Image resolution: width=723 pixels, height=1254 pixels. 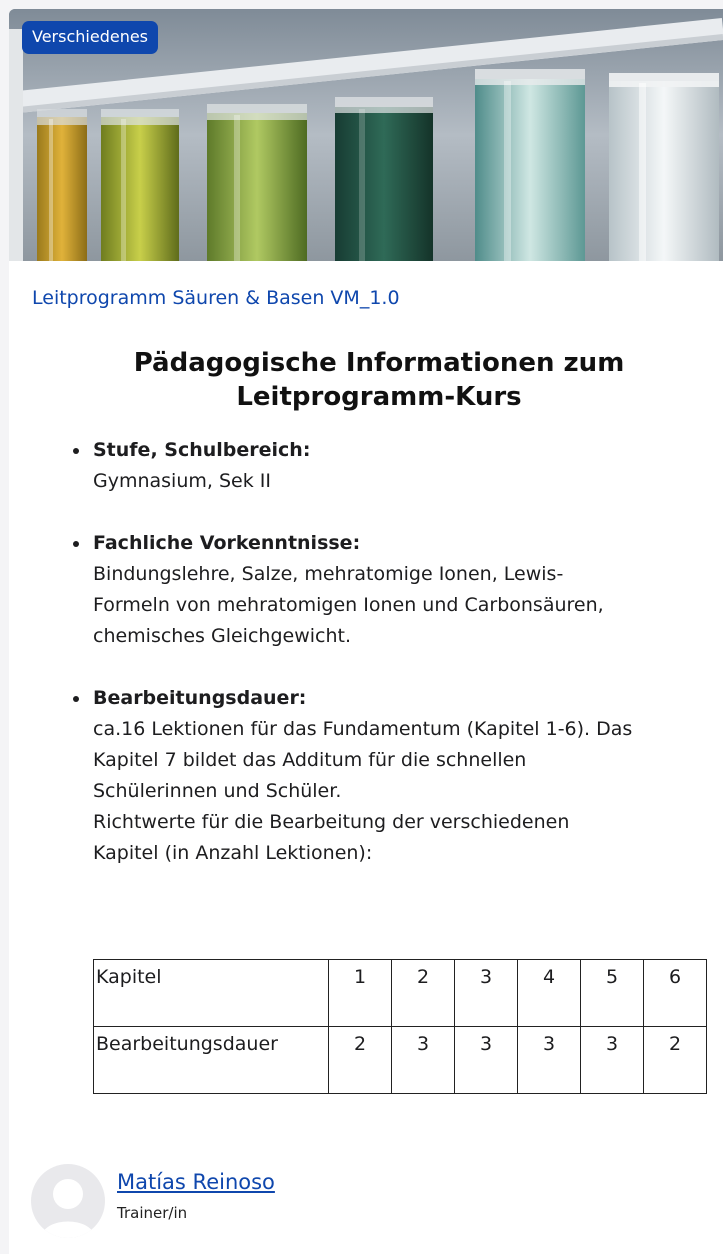 I want to click on info-item-text: Gymnasium, Sek II, so click(x=182, y=481).